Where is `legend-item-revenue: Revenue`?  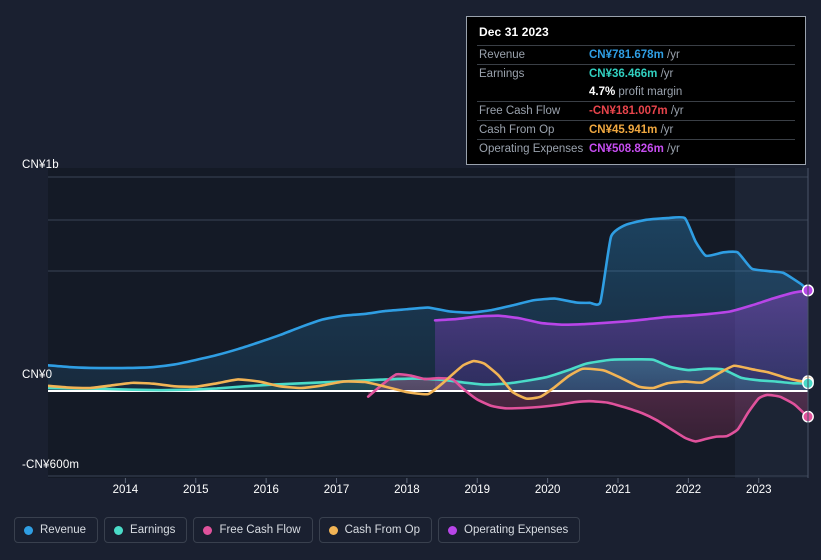
legend-item-revenue: Revenue is located at coordinates (56, 530).